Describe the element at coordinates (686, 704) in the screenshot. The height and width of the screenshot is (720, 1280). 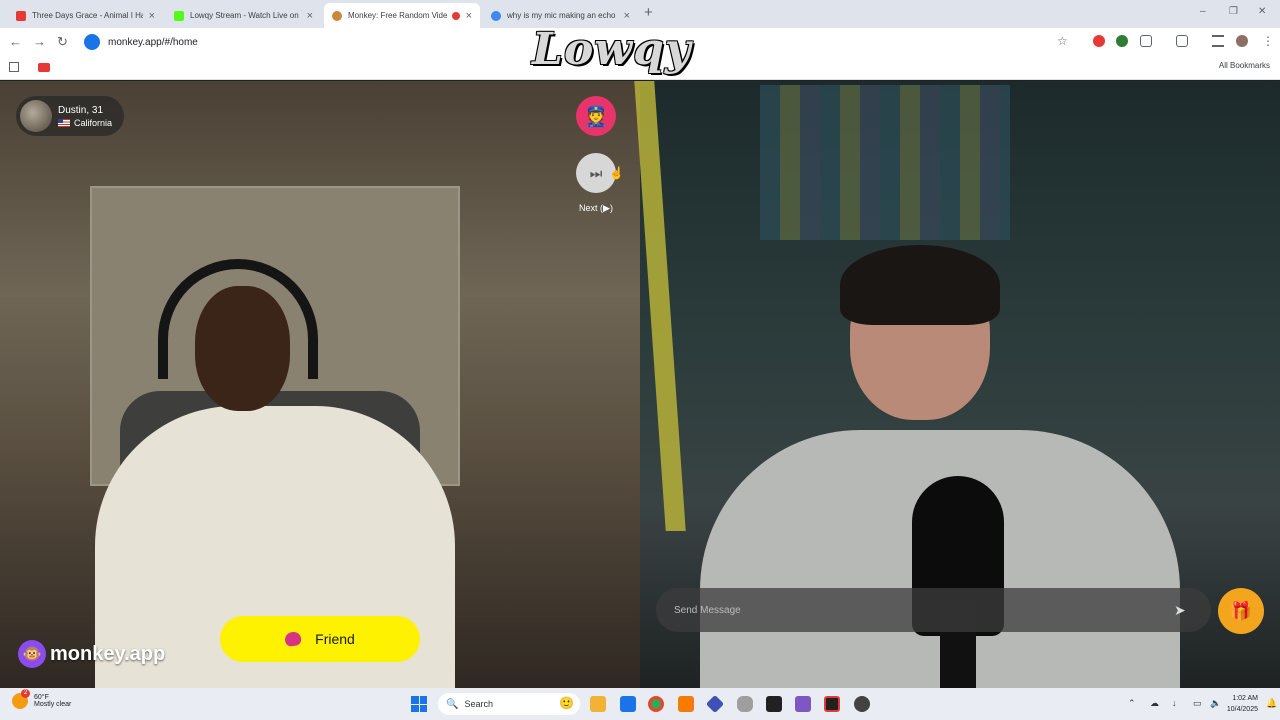
I see `firefox-icon` at that location.